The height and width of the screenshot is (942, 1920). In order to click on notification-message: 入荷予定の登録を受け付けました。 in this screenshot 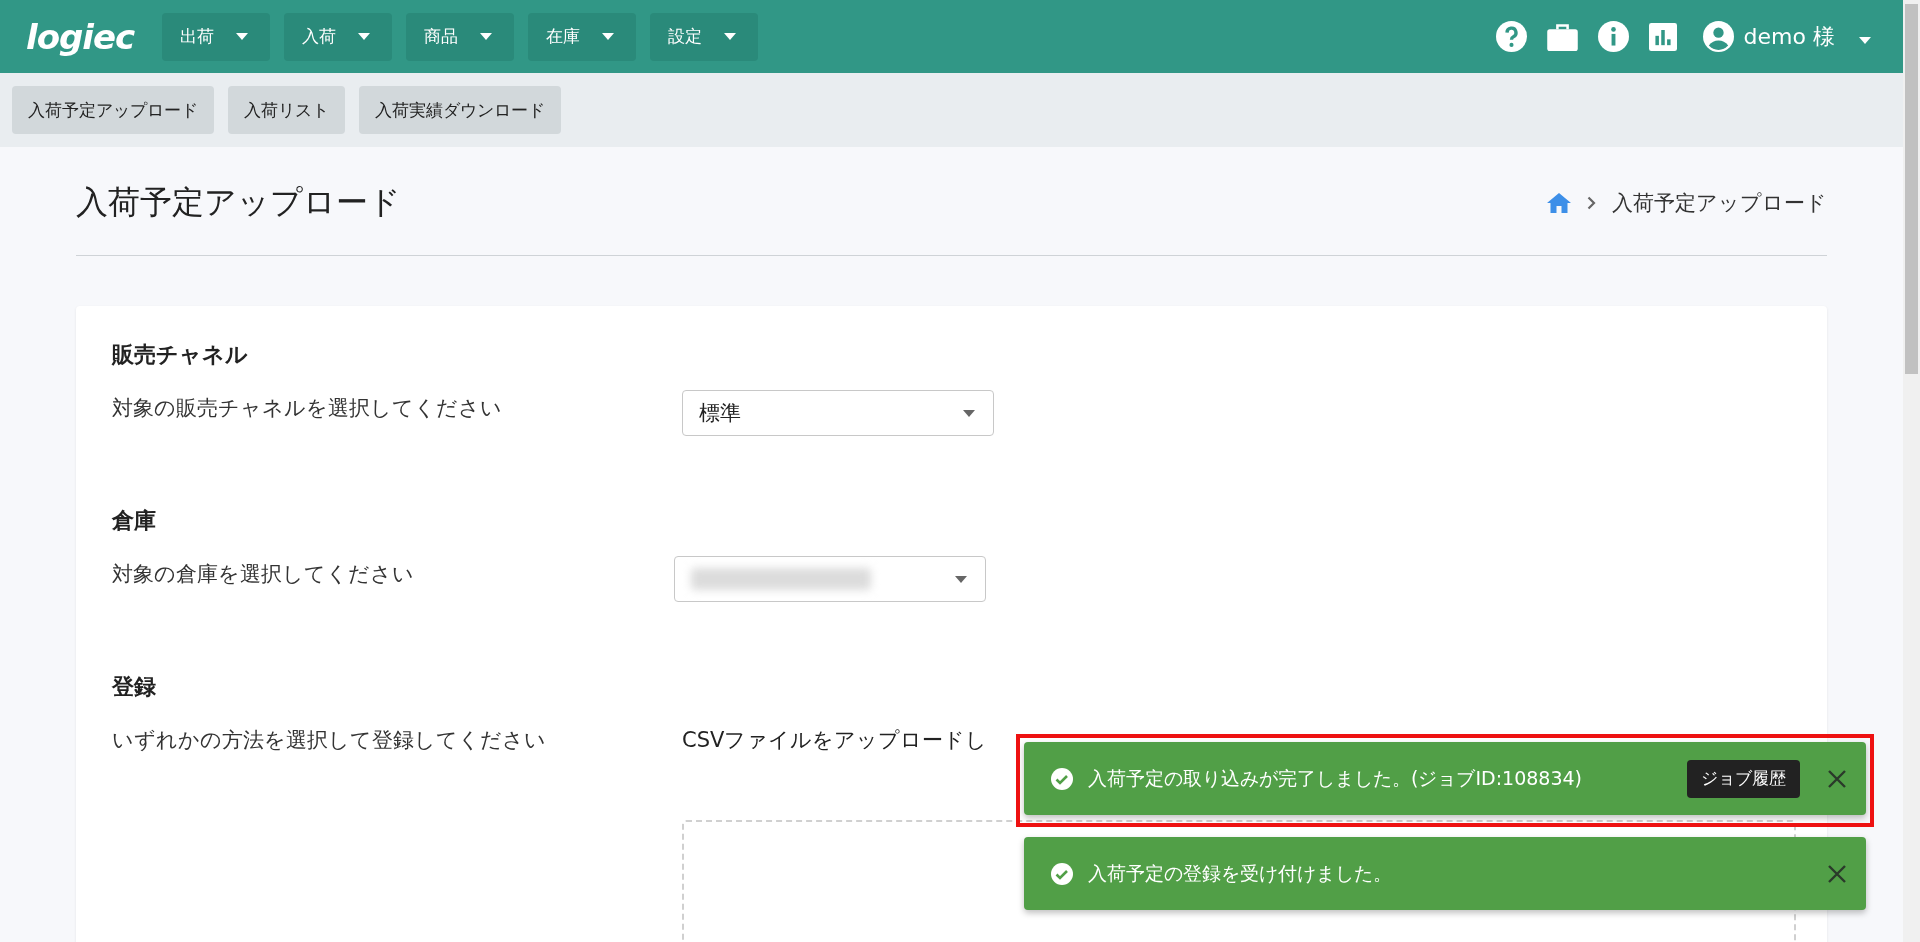, I will do `click(1240, 873)`.